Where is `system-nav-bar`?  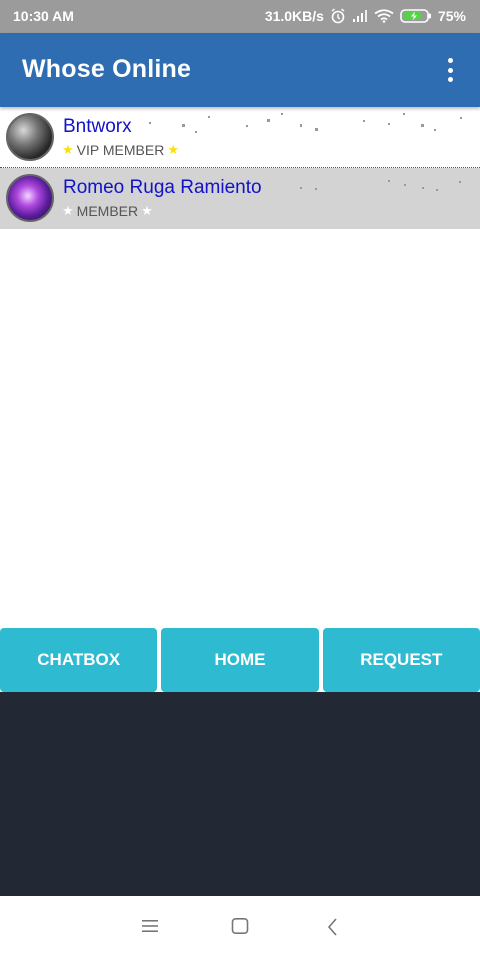
system-nav-bar is located at coordinates (240, 928).